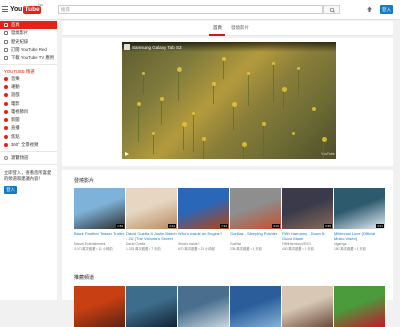  I want to click on video-title: Black Panther Teaser Trailer, so click(99, 233).